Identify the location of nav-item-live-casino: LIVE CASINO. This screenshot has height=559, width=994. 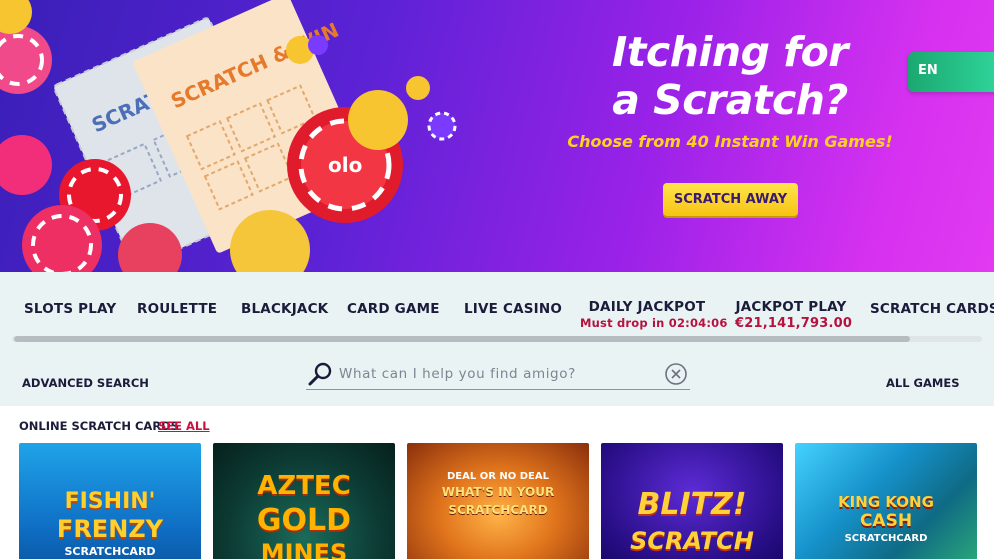
(513, 308).